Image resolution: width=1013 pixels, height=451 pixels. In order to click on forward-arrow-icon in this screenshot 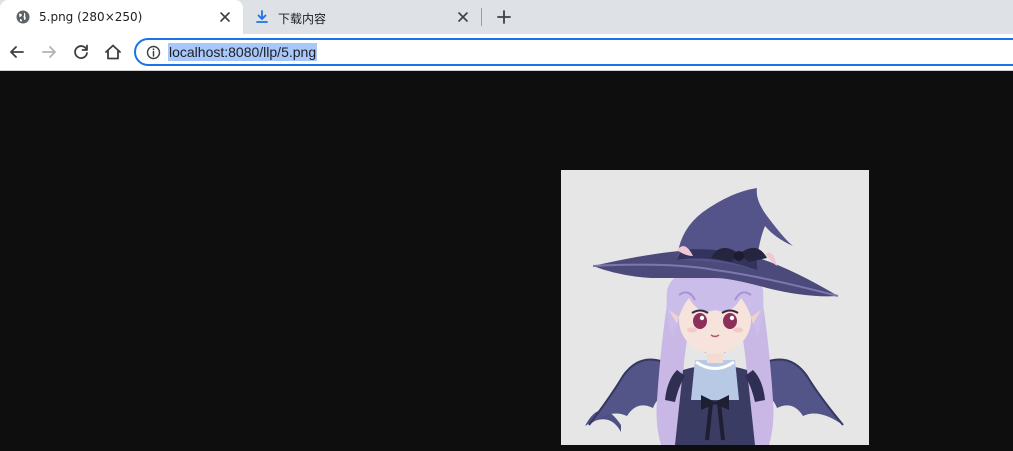, I will do `click(49, 52)`.